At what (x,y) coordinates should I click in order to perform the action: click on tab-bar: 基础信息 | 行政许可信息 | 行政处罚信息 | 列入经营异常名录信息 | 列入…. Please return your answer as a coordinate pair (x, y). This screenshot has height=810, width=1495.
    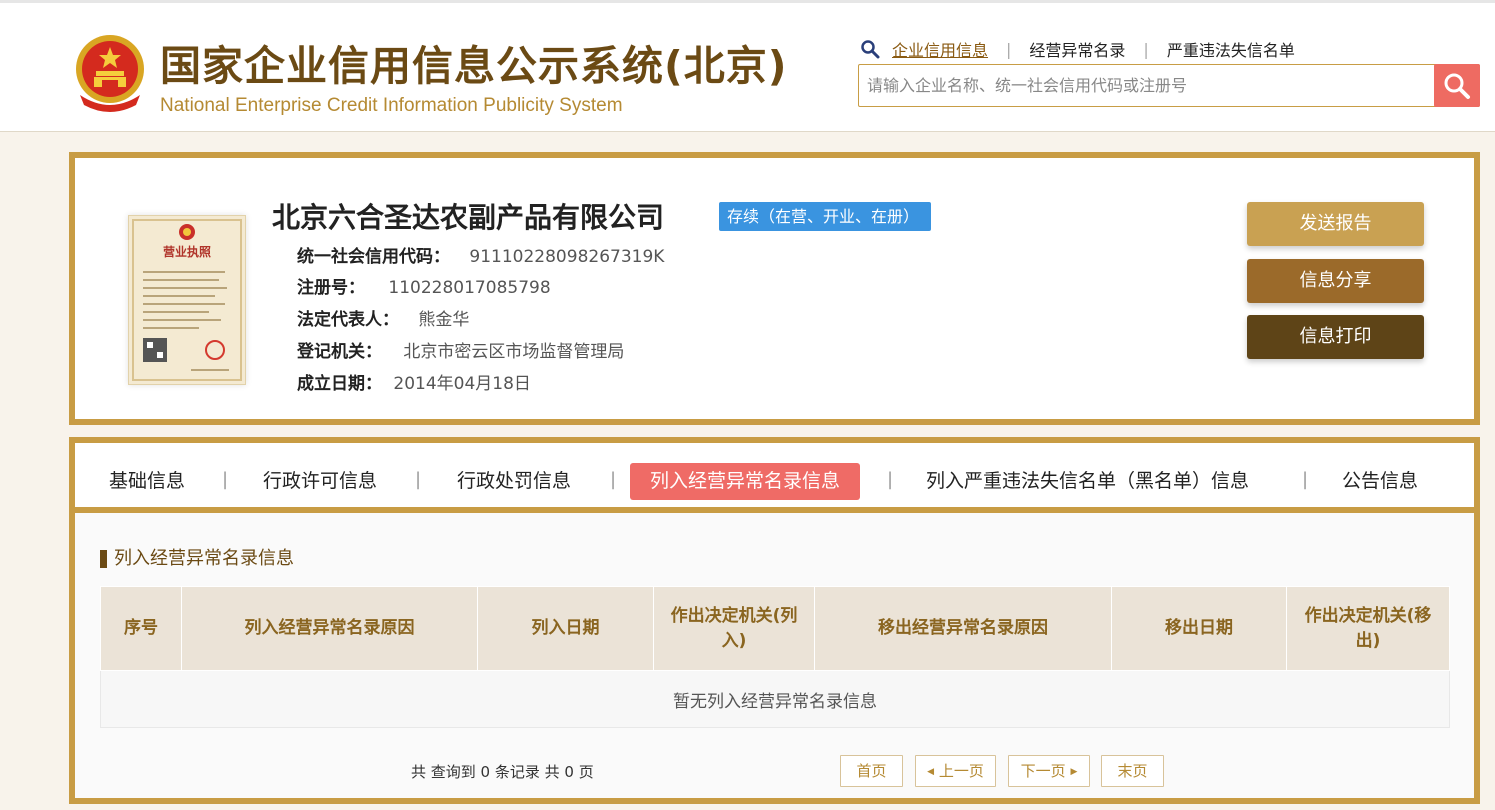
    Looking at the image, I should click on (774, 478).